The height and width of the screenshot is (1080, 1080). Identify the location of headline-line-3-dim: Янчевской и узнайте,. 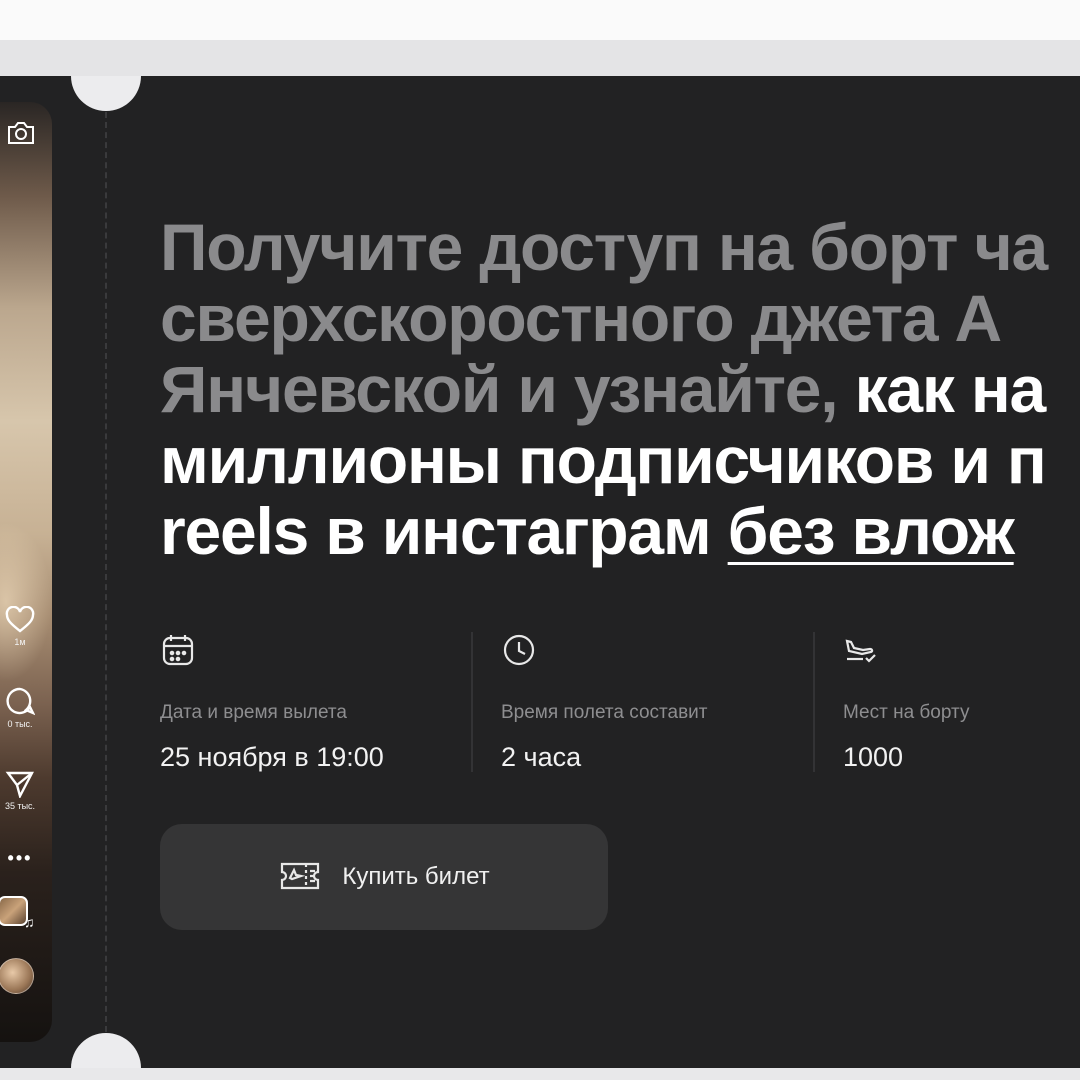
(507, 389).